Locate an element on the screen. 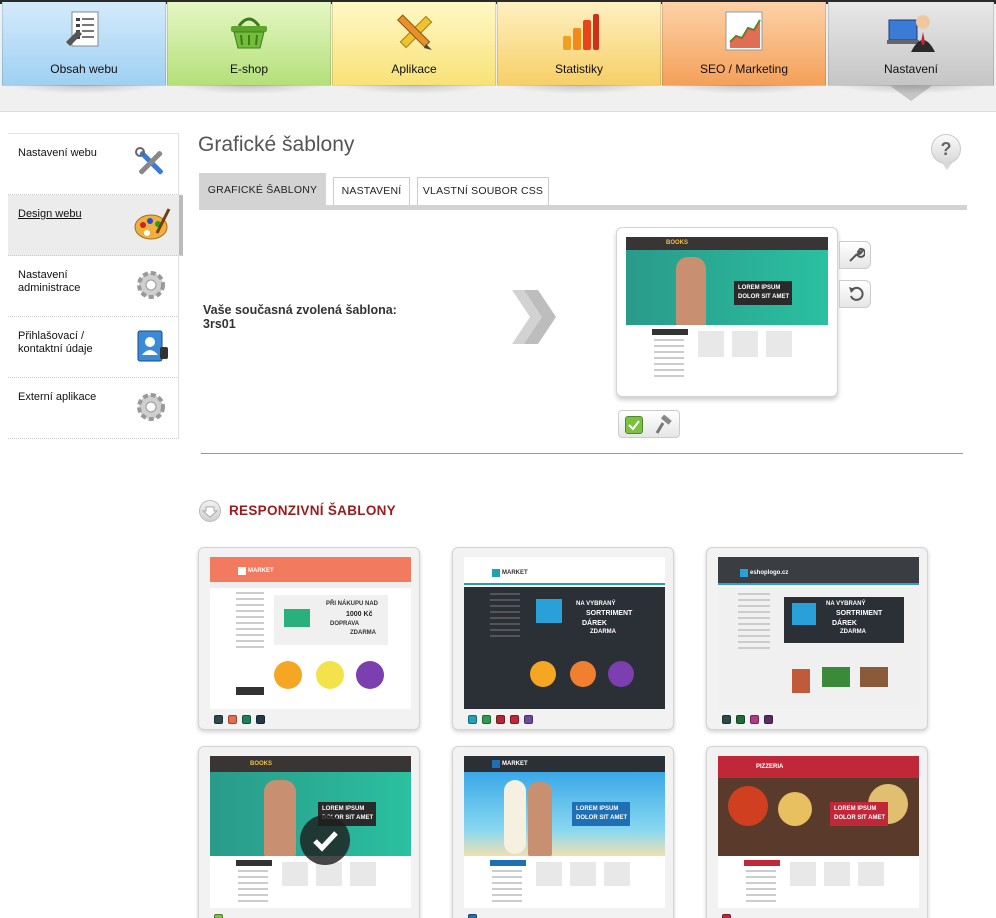  nav-tab-label: Statistiky is located at coordinates (578, 69).